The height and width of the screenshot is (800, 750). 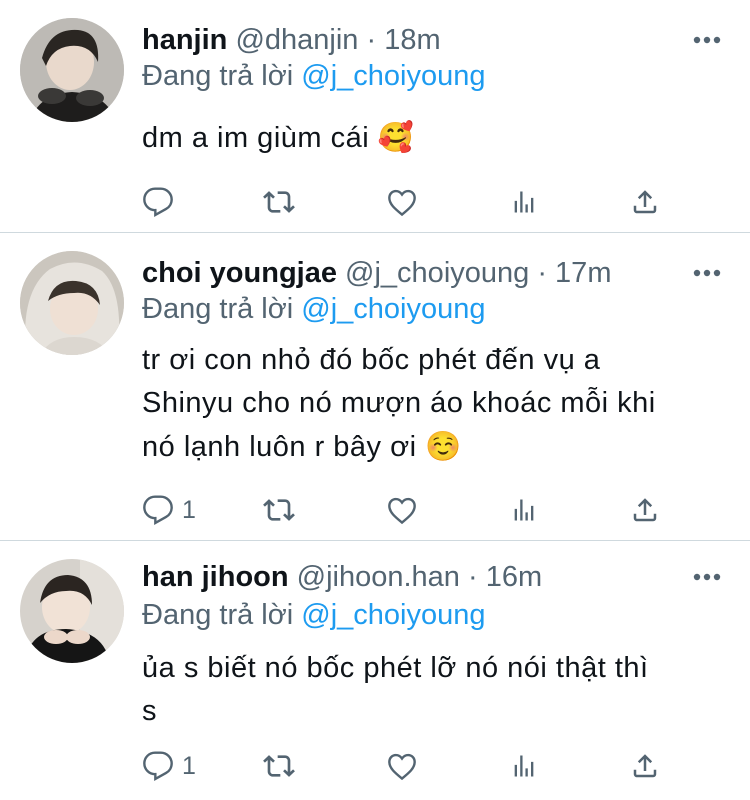 I want to click on timestamp: · 17m, so click(x=574, y=273).